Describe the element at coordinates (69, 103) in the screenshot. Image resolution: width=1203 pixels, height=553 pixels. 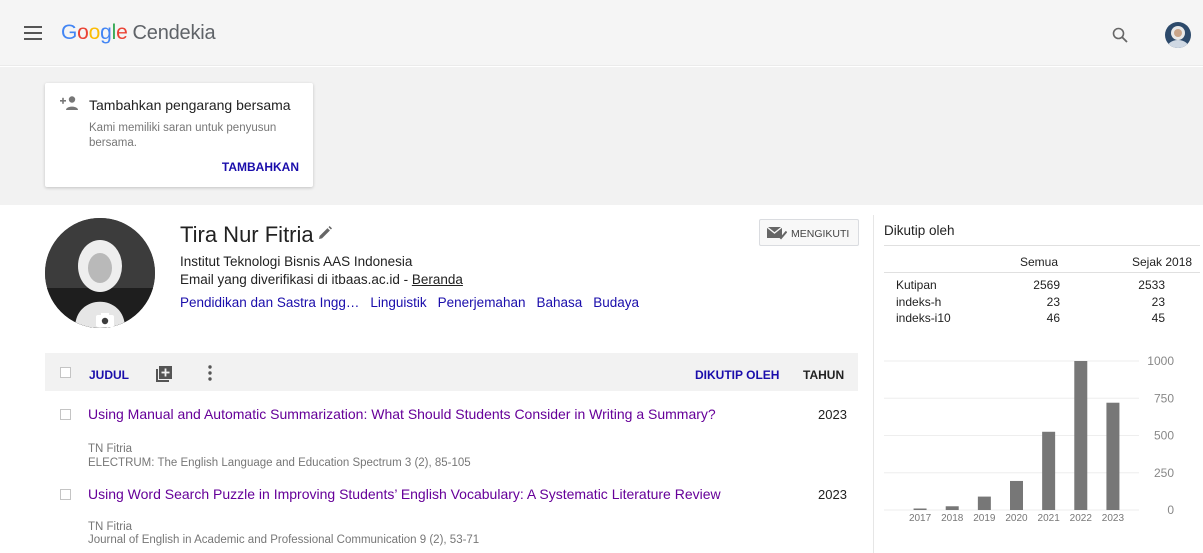
I see `add-person-icon` at that location.